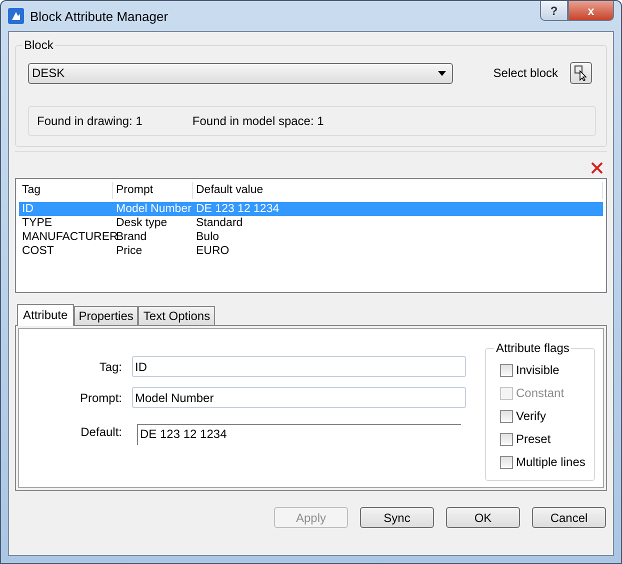  What do you see at coordinates (89, 121) in the screenshot?
I see `found-in-drawing: Found in drawing: 1` at bounding box center [89, 121].